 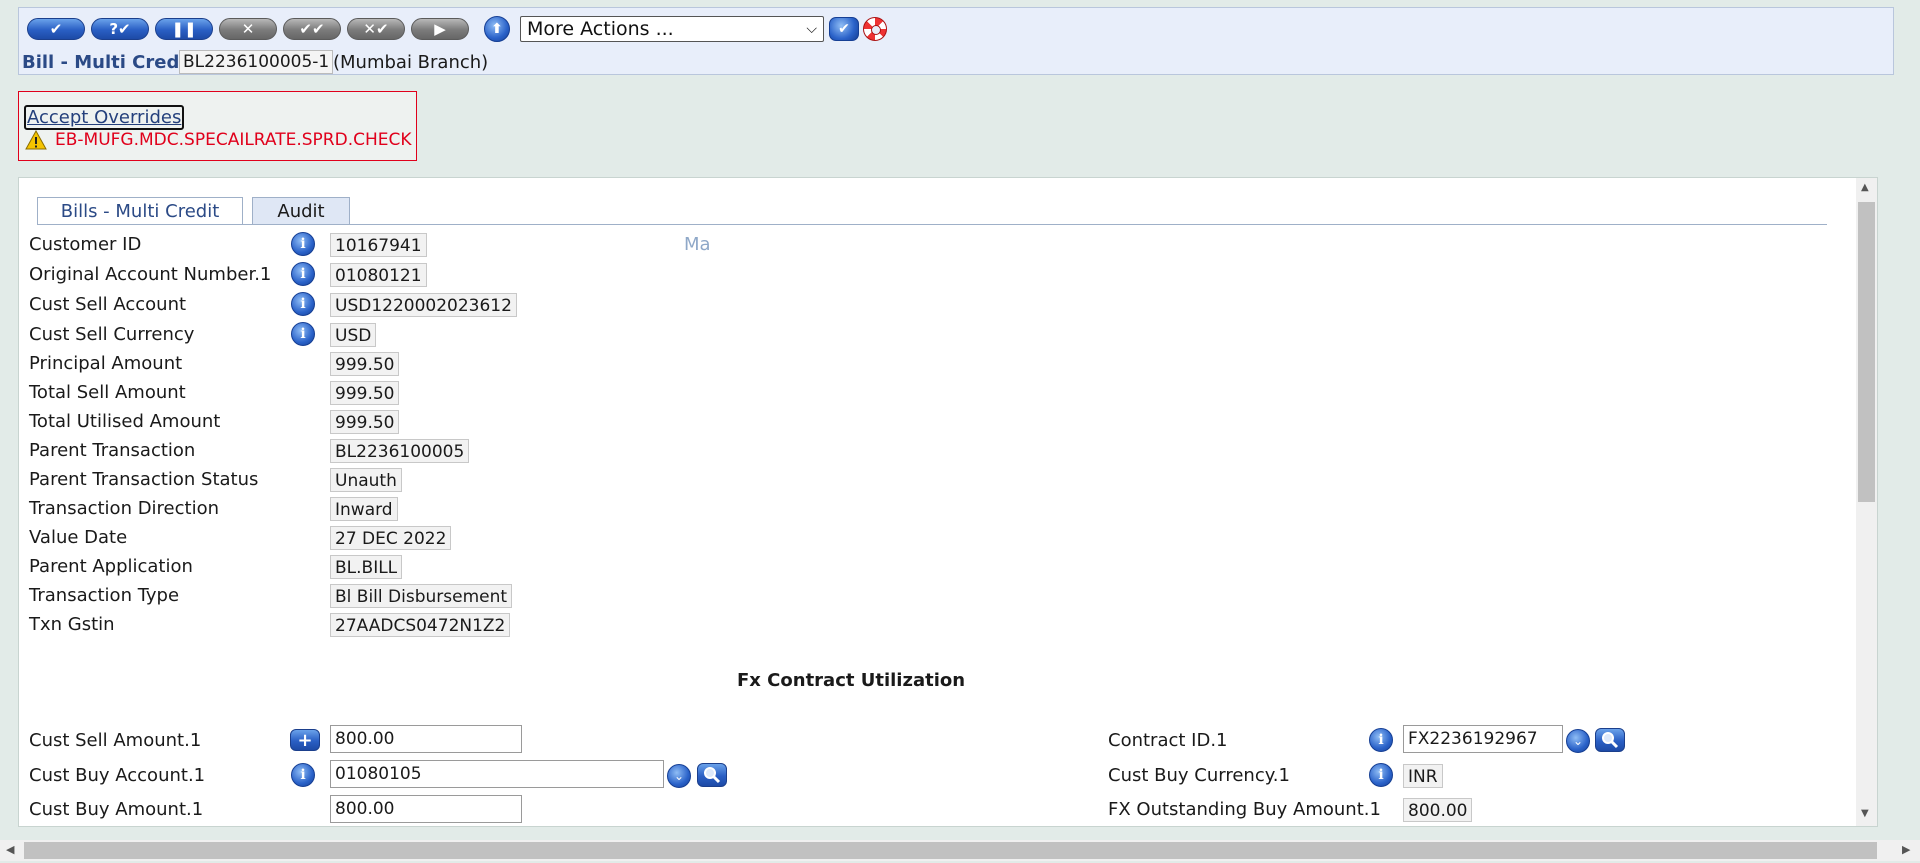 What do you see at coordinates (844, 29) in the screenshot?
I see `go-check-icon: ✔` at bounding box center [844, 29].